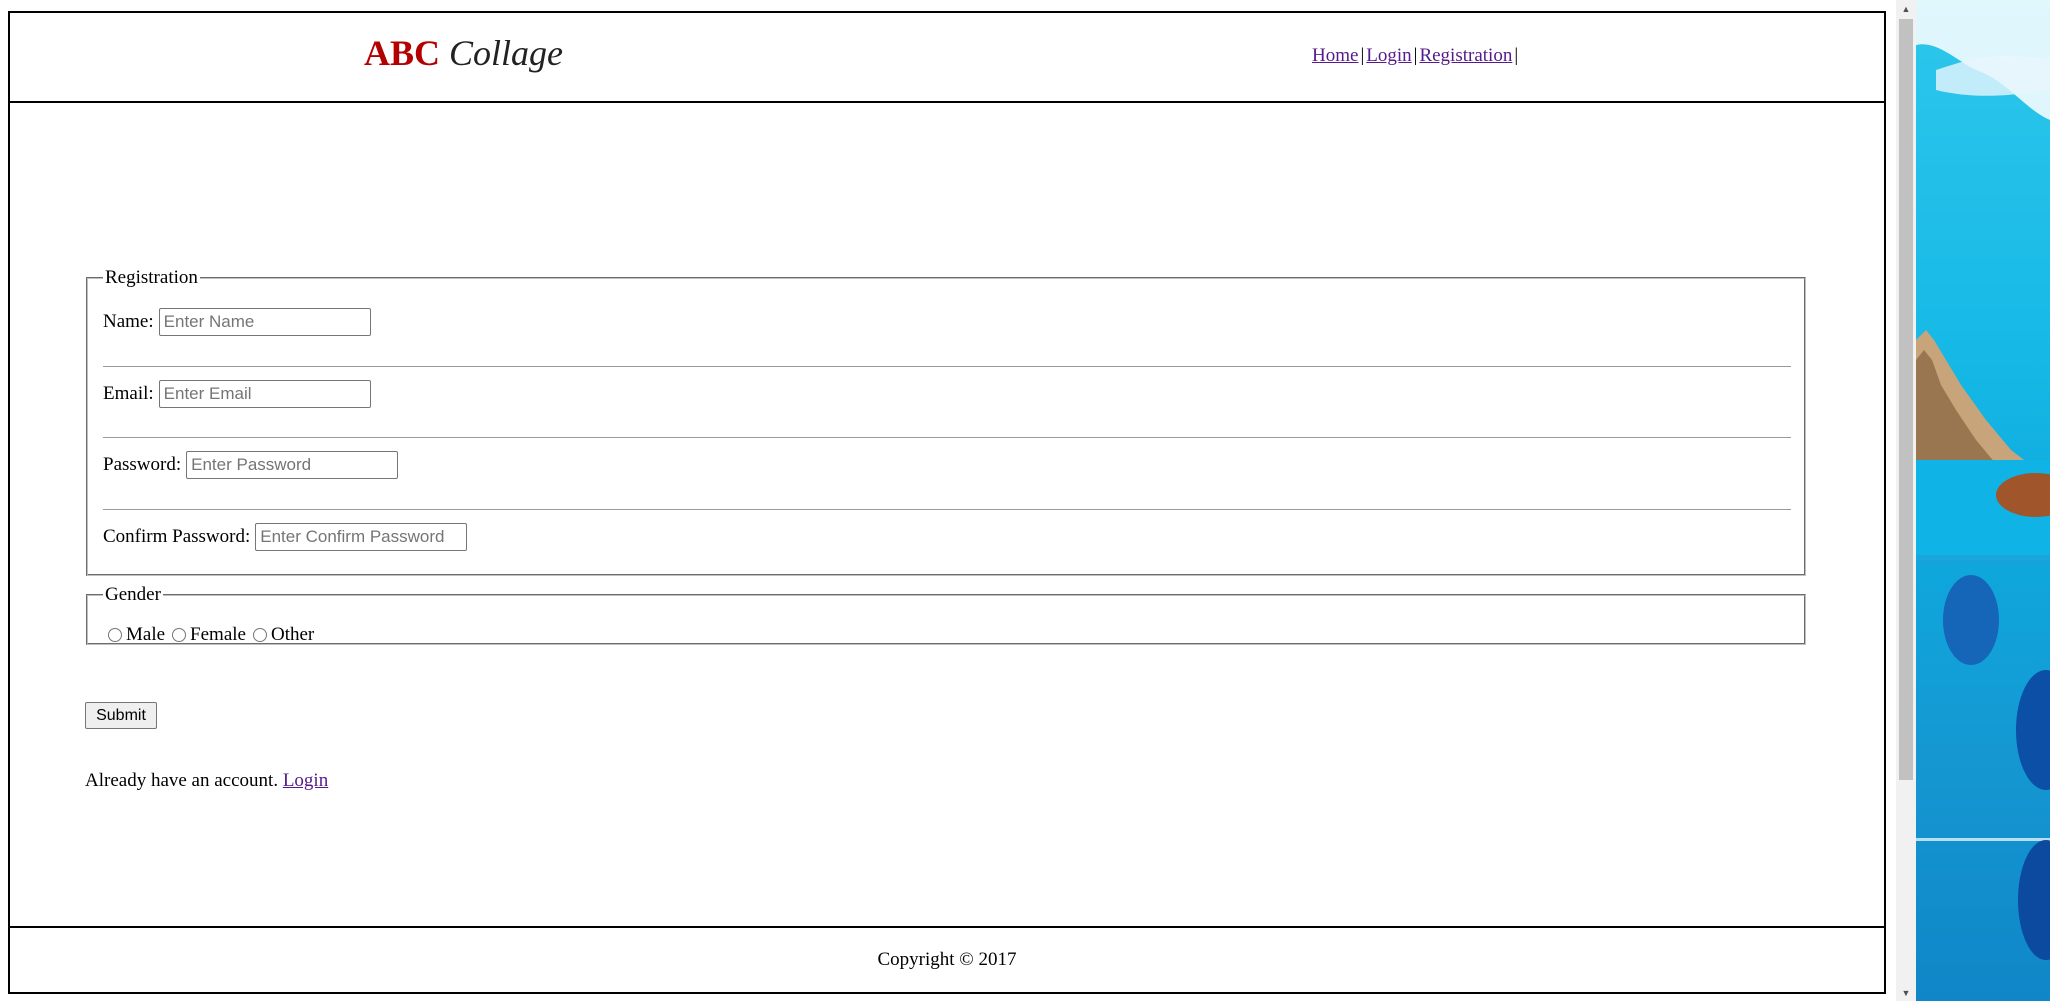 This screenshot has height=1001, width=2050. What do you see at coordinates (121, 715) in the screenshot?
I see `submit-button: Submit` at bounding box center [121, 715].